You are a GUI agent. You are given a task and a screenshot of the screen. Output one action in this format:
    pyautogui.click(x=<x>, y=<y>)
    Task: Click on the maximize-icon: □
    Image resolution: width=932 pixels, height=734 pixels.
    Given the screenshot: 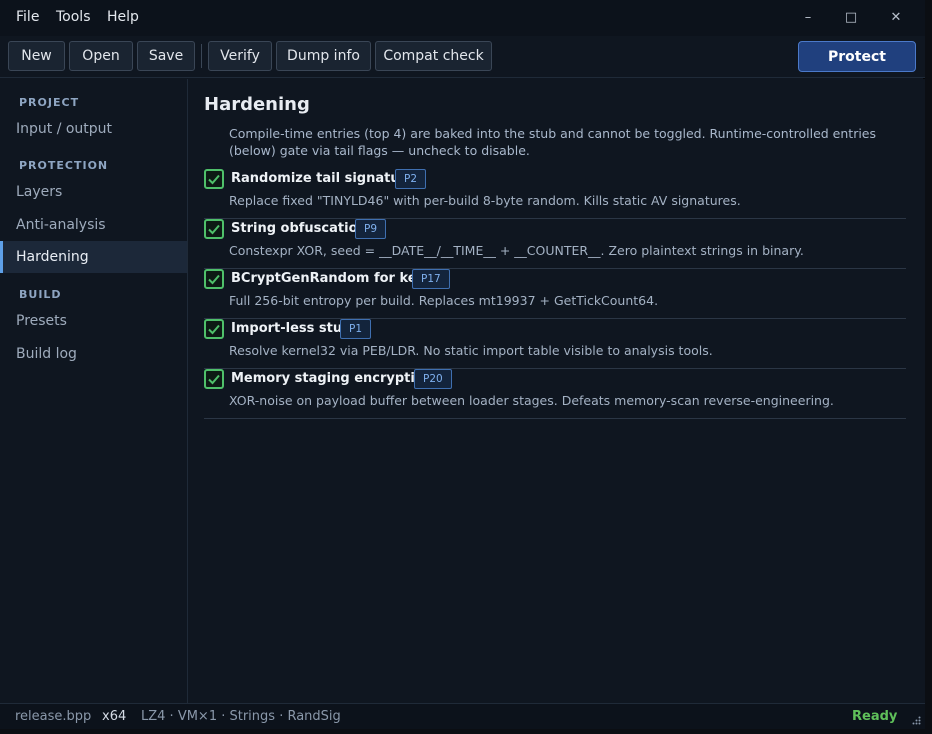 What is the action you would take?
    pyautogui.click(x=851, y=17)
    